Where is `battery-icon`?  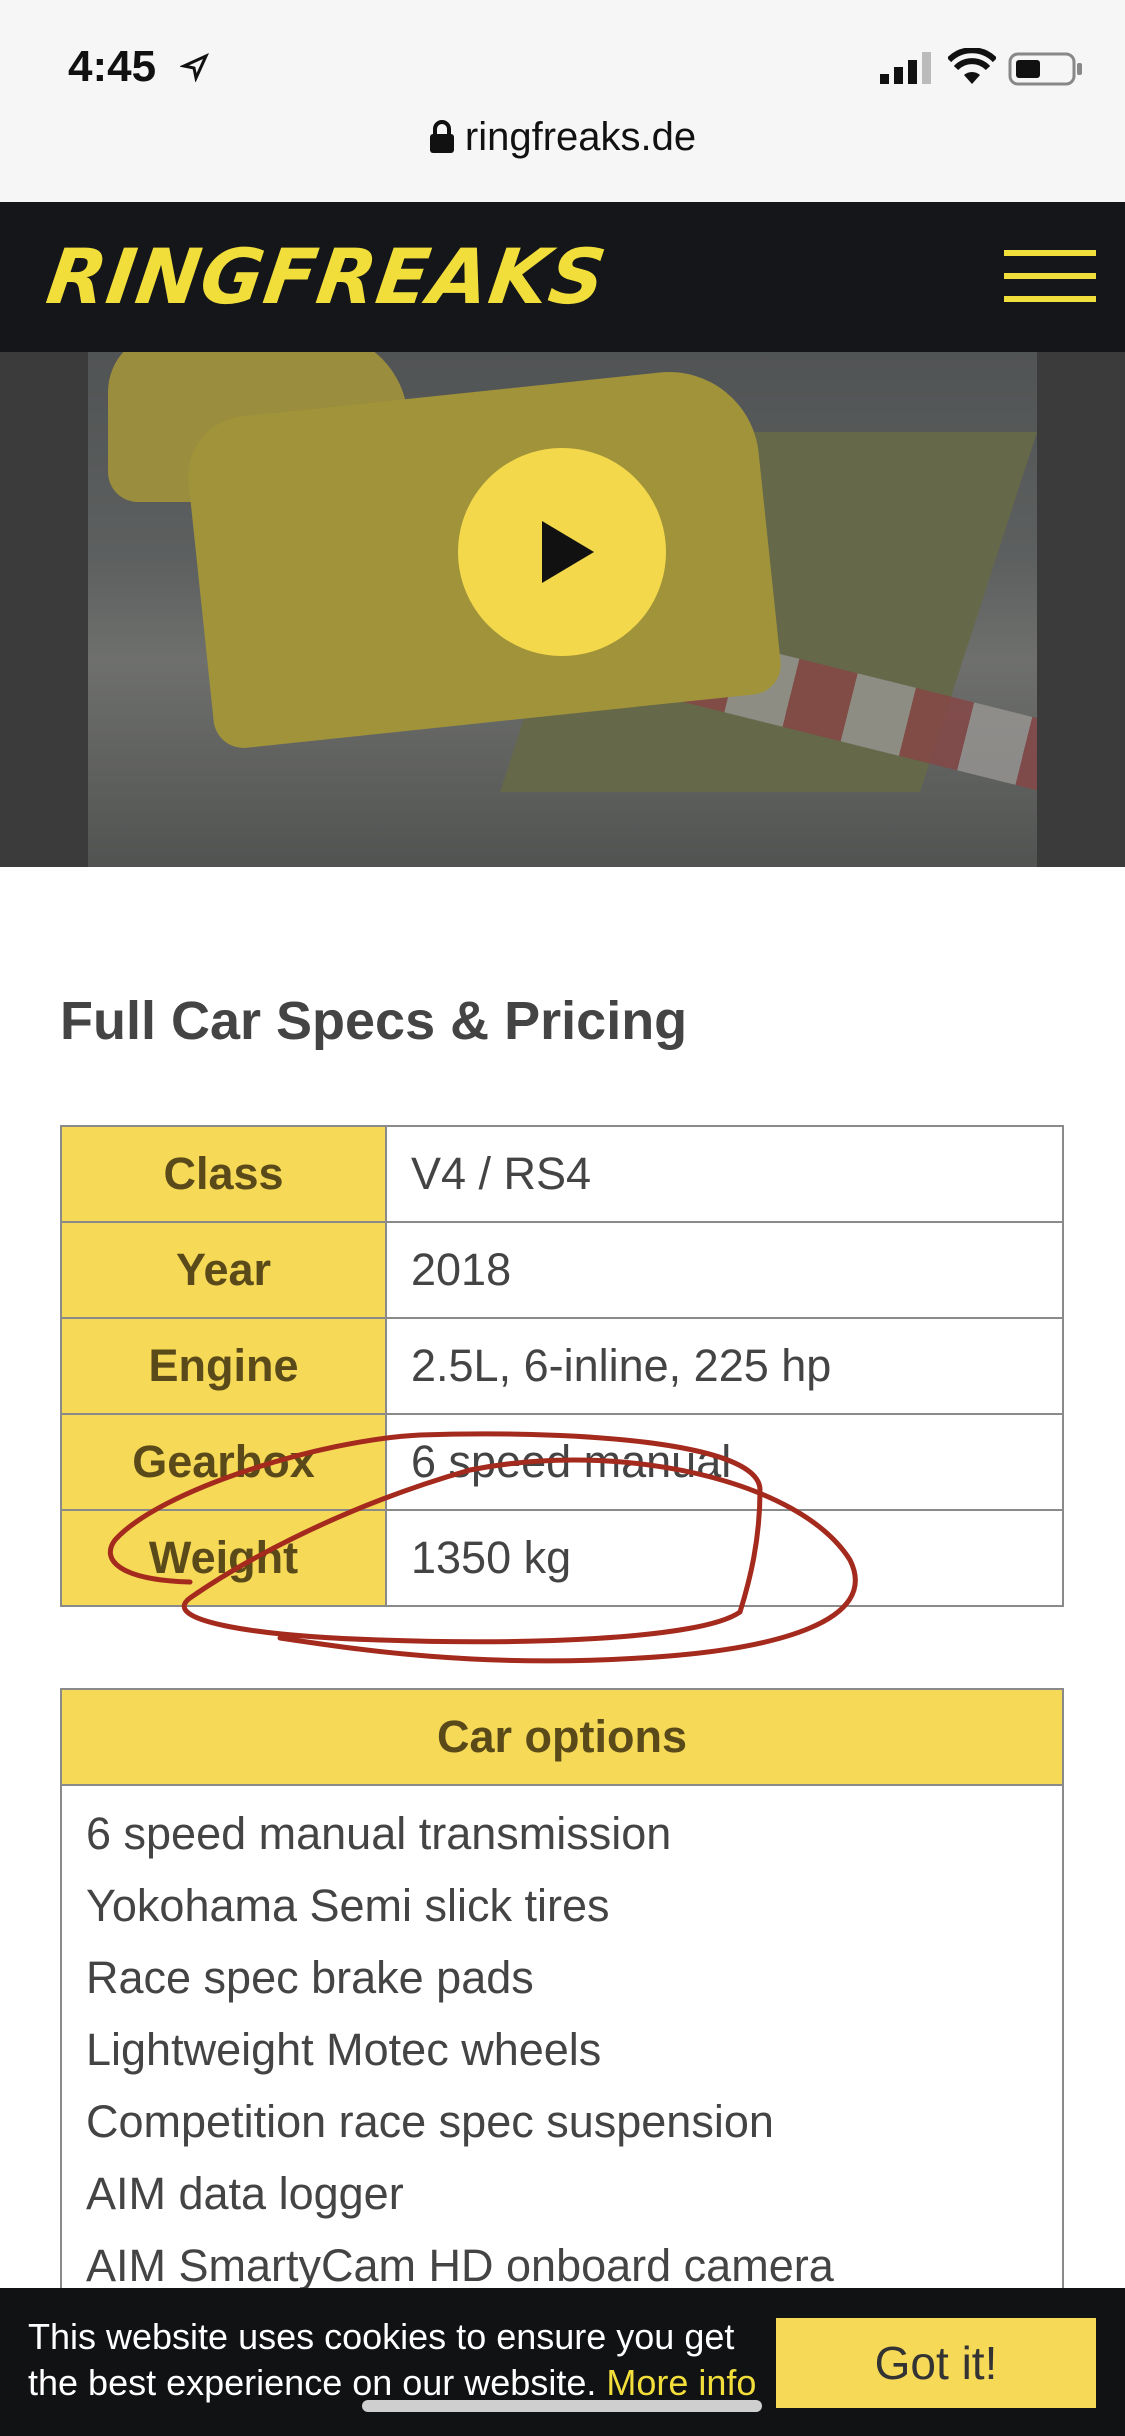 battery-icon is located at coordinates (1045, 69).